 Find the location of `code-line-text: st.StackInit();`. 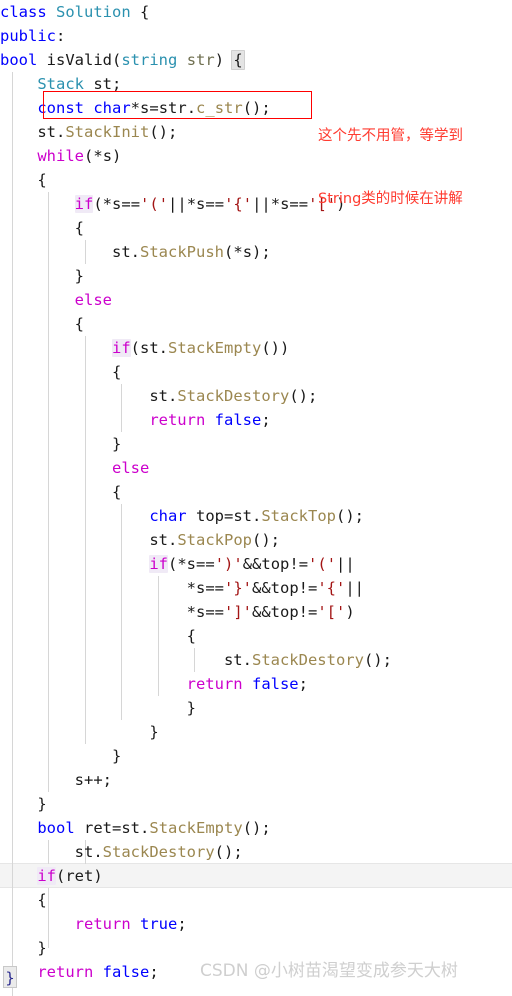

code-line-text: st.StackInit(); is located at coordinates (107, 132).